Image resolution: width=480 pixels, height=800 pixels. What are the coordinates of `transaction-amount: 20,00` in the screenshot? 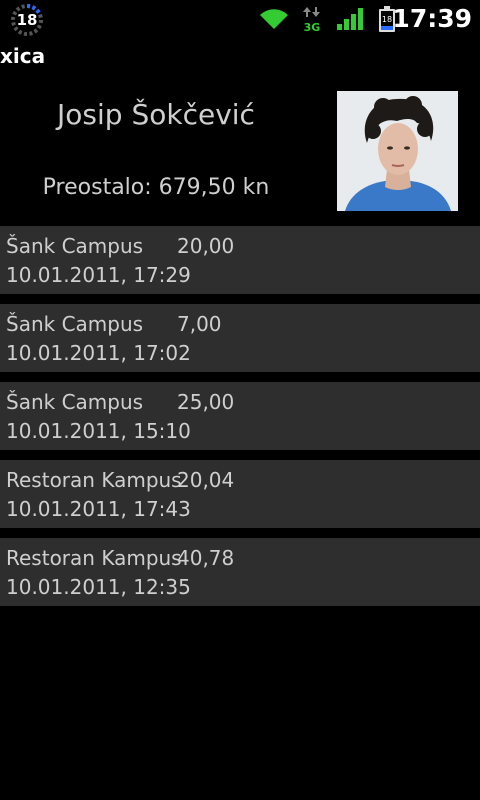 It's located at (206, 246).